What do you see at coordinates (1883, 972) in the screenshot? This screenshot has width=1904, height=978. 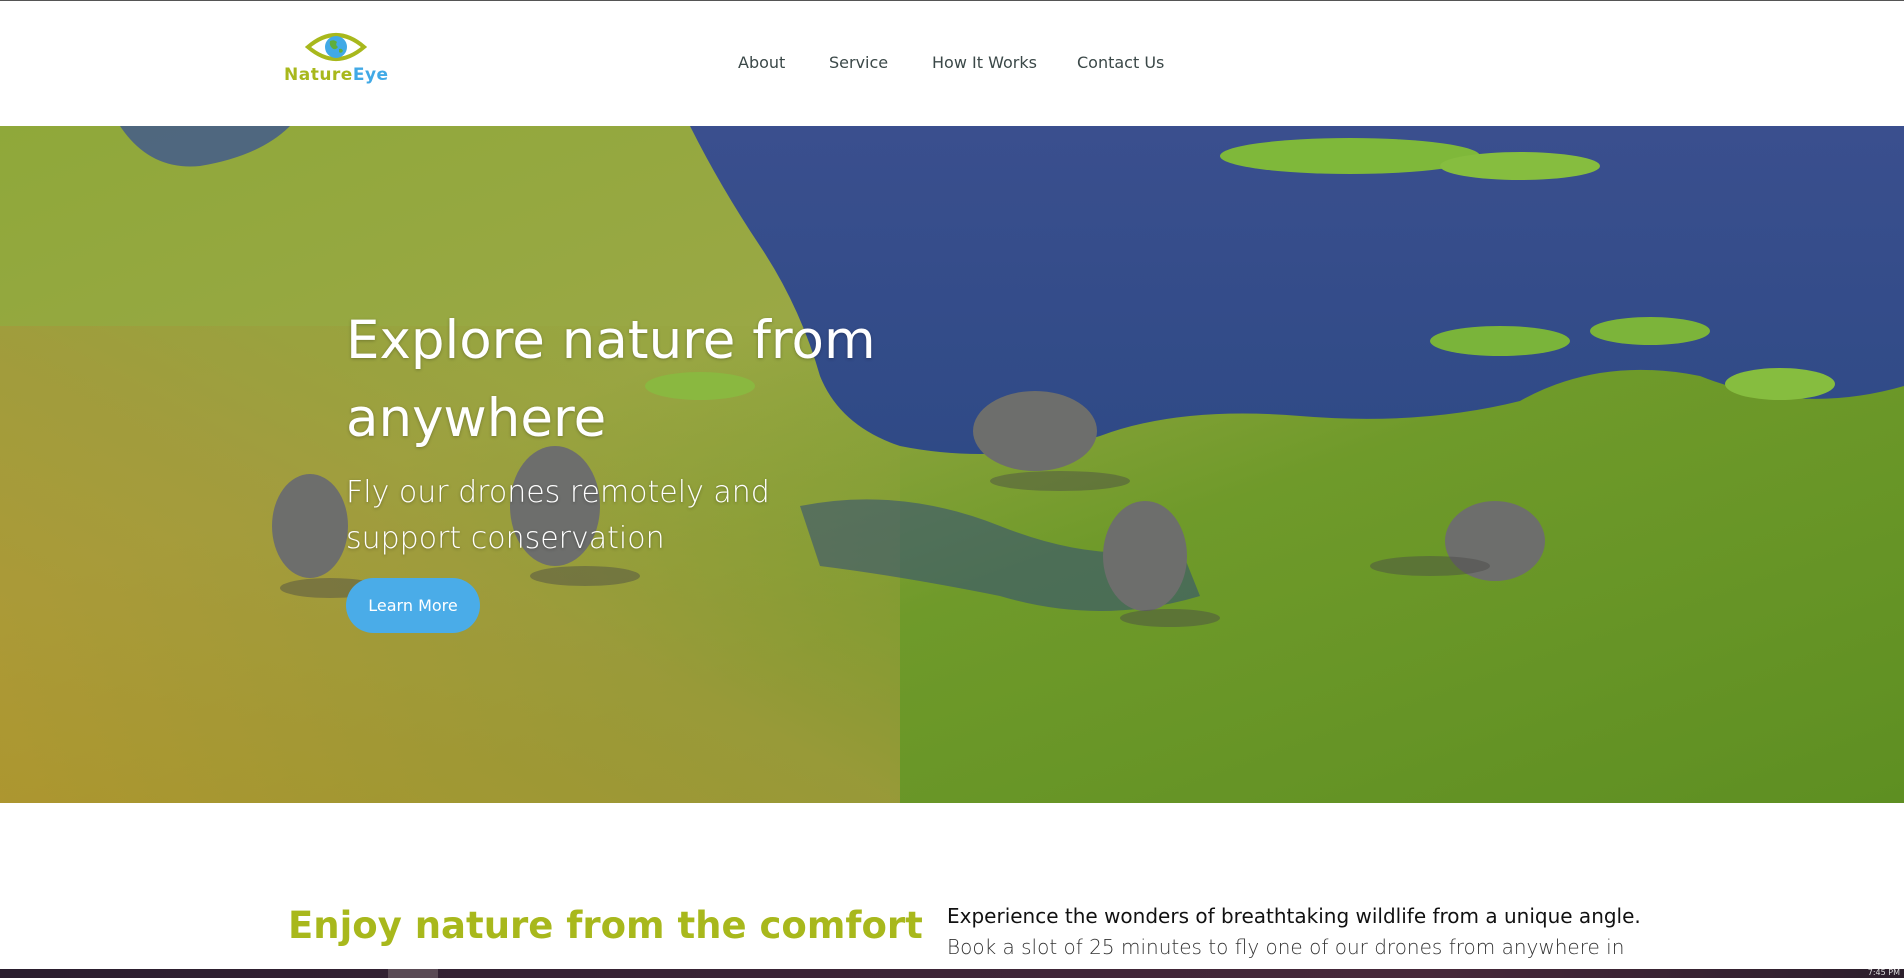 I see `taskbar-clock: 7:45 PM` at bounding box center [1883, 972].